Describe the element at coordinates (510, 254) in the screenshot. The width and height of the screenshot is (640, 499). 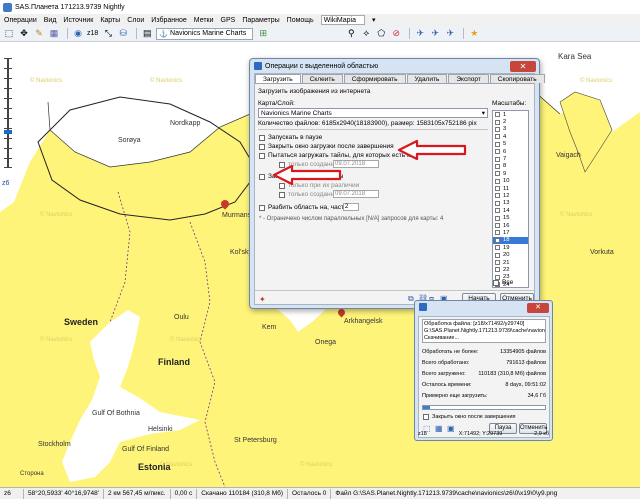
I see `scale-item: 20` at that location.